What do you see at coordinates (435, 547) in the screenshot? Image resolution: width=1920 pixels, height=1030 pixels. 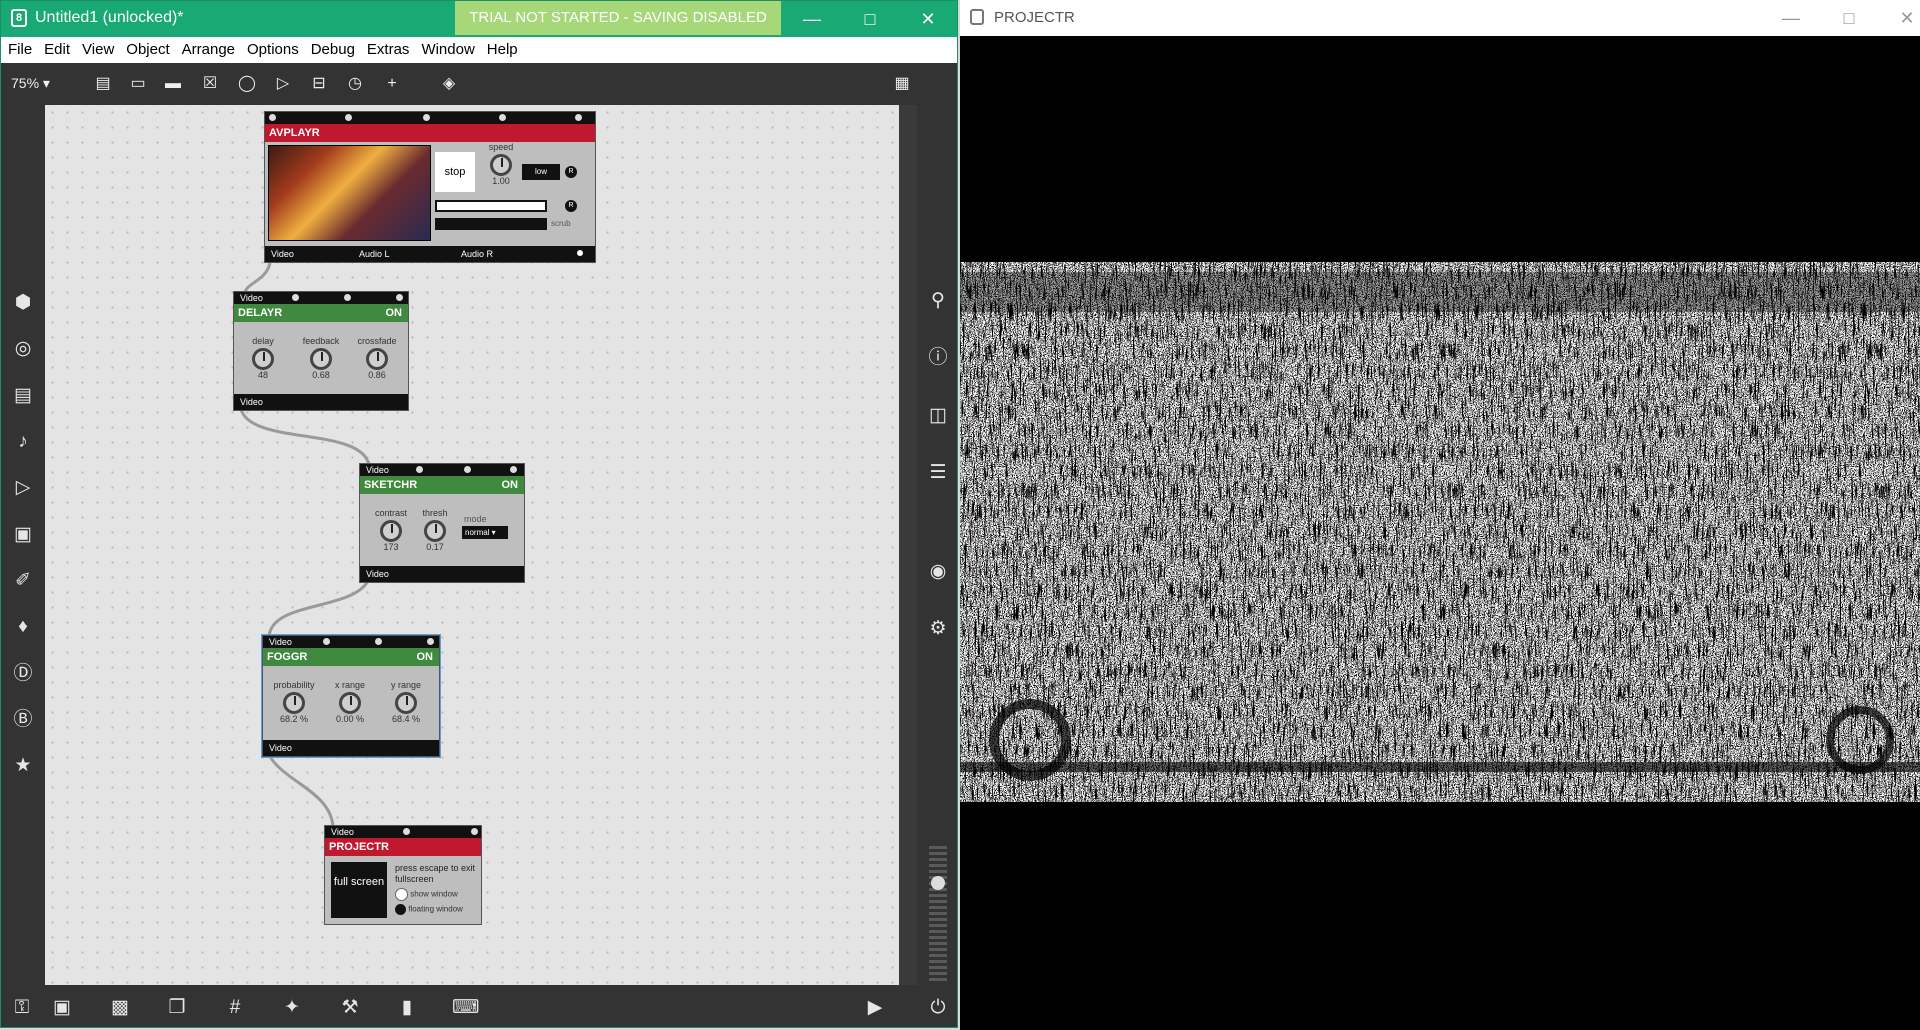 I see `knob-value: 0.17` at bounding box center [435, 547].